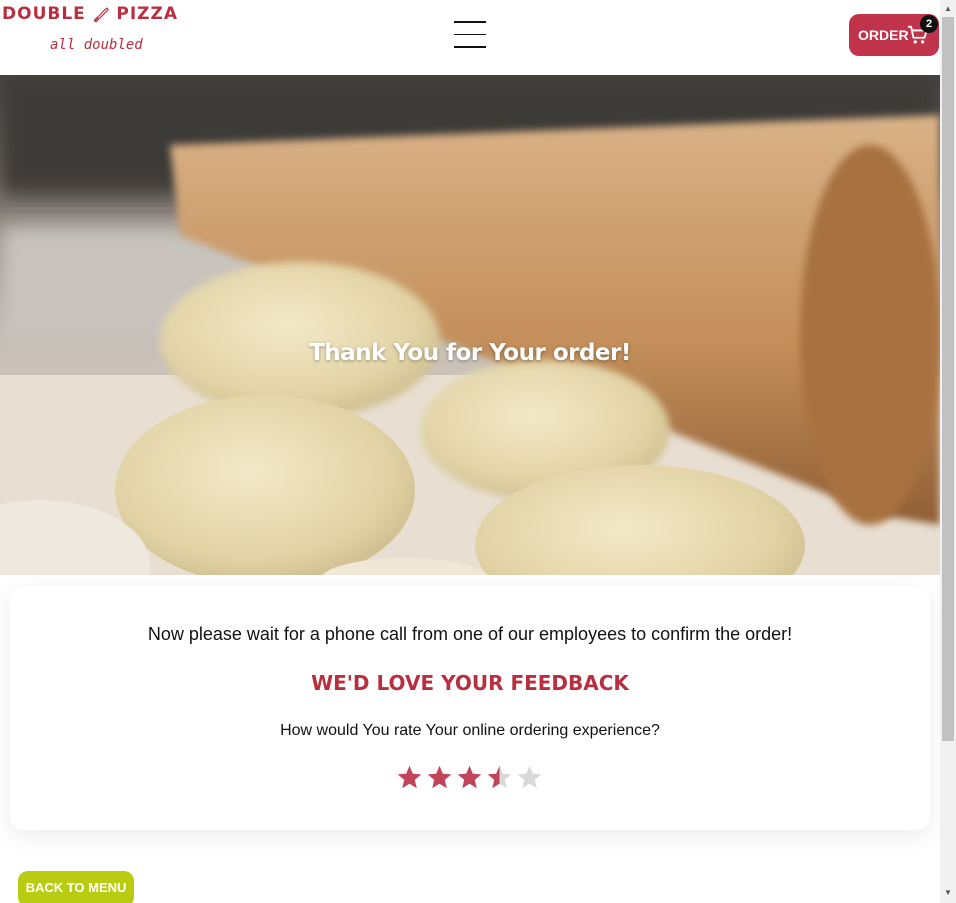  I want to click on star-rating, so click(471, 780).